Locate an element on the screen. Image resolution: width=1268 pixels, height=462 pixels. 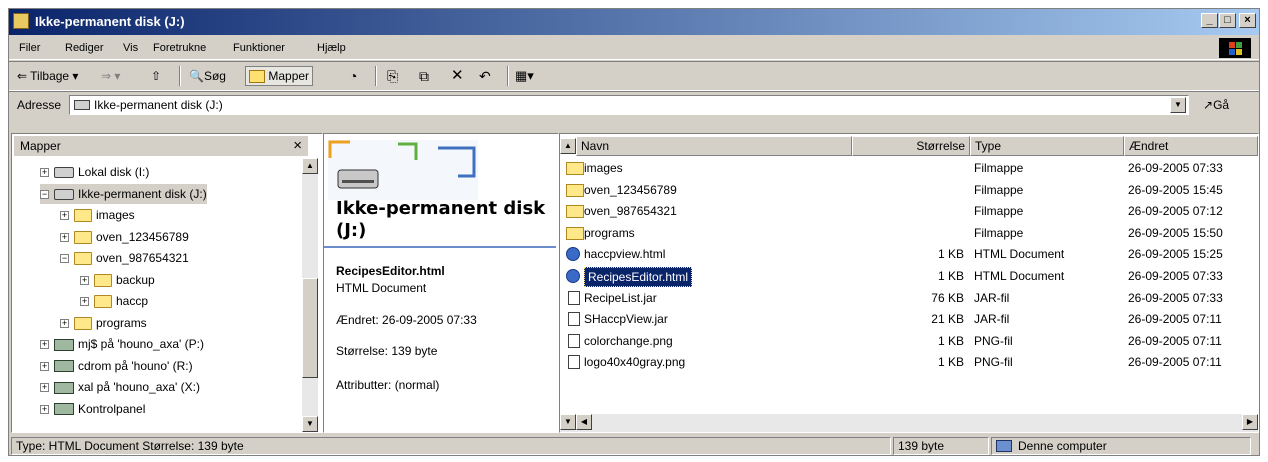
folders-icon is located at coordinates (257, 77).